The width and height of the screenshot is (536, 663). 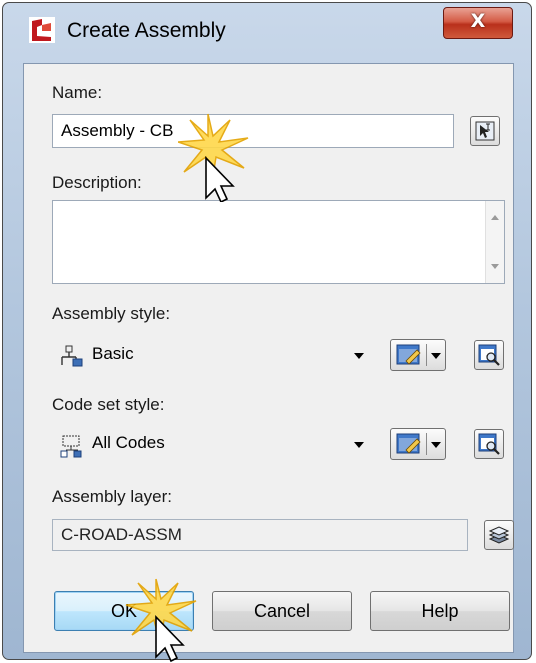 I want to click on code-set-style-icon, so click(x=71, y=446).